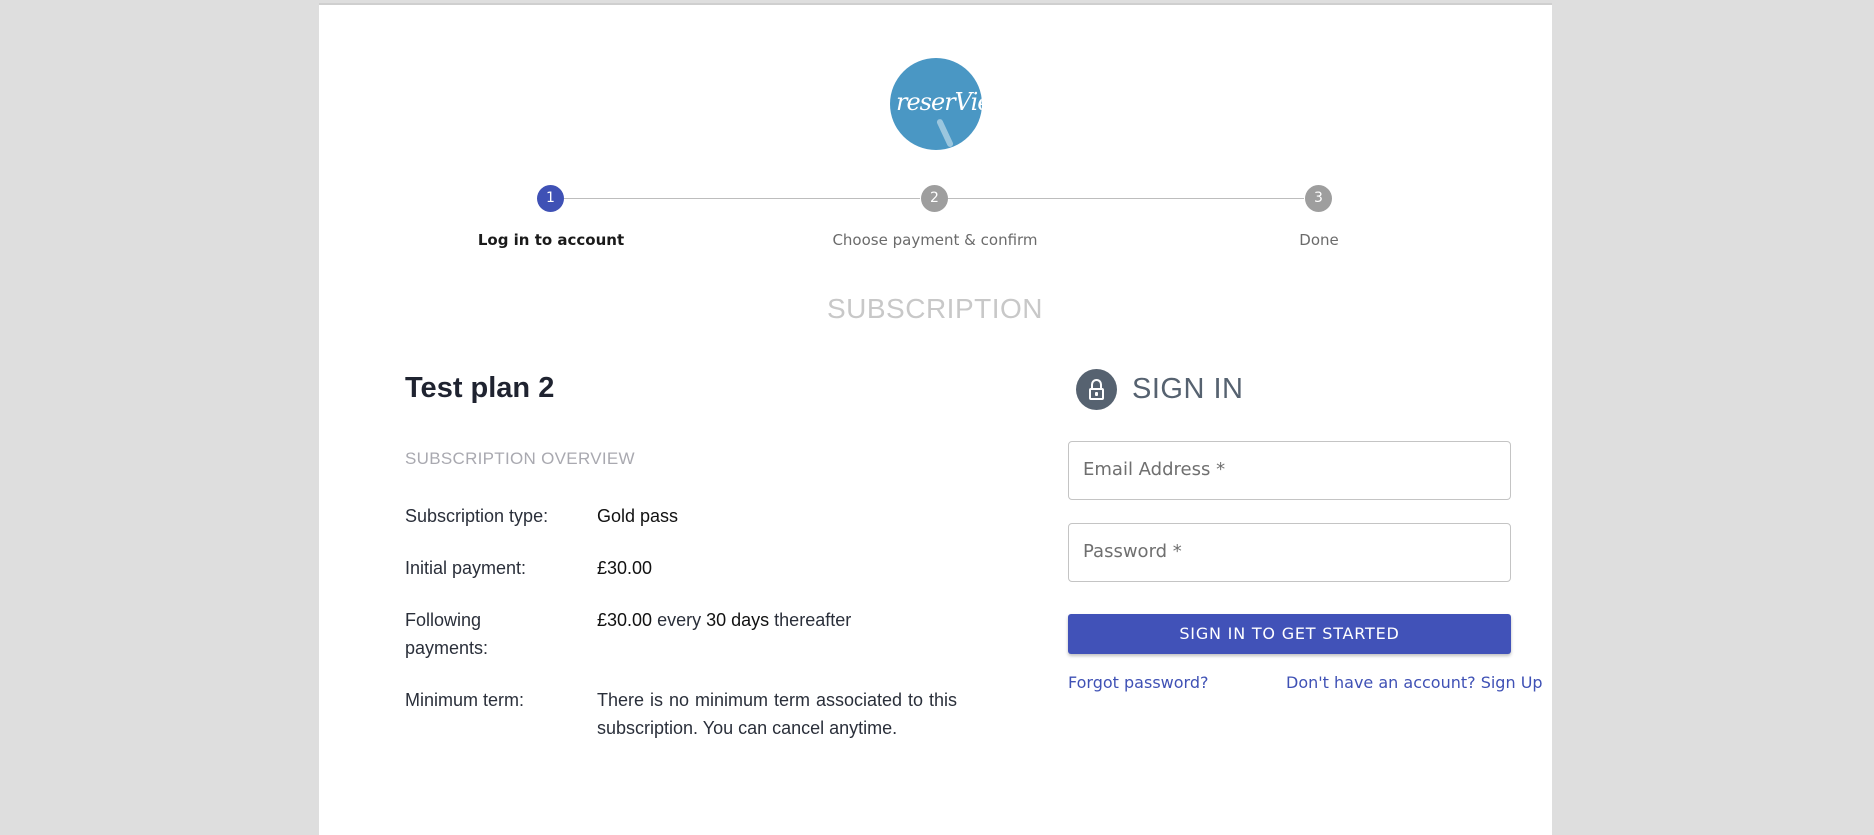 The image size is (1874, 835). I want to click on initial-payment-value: £30.00, so click(625, 568).